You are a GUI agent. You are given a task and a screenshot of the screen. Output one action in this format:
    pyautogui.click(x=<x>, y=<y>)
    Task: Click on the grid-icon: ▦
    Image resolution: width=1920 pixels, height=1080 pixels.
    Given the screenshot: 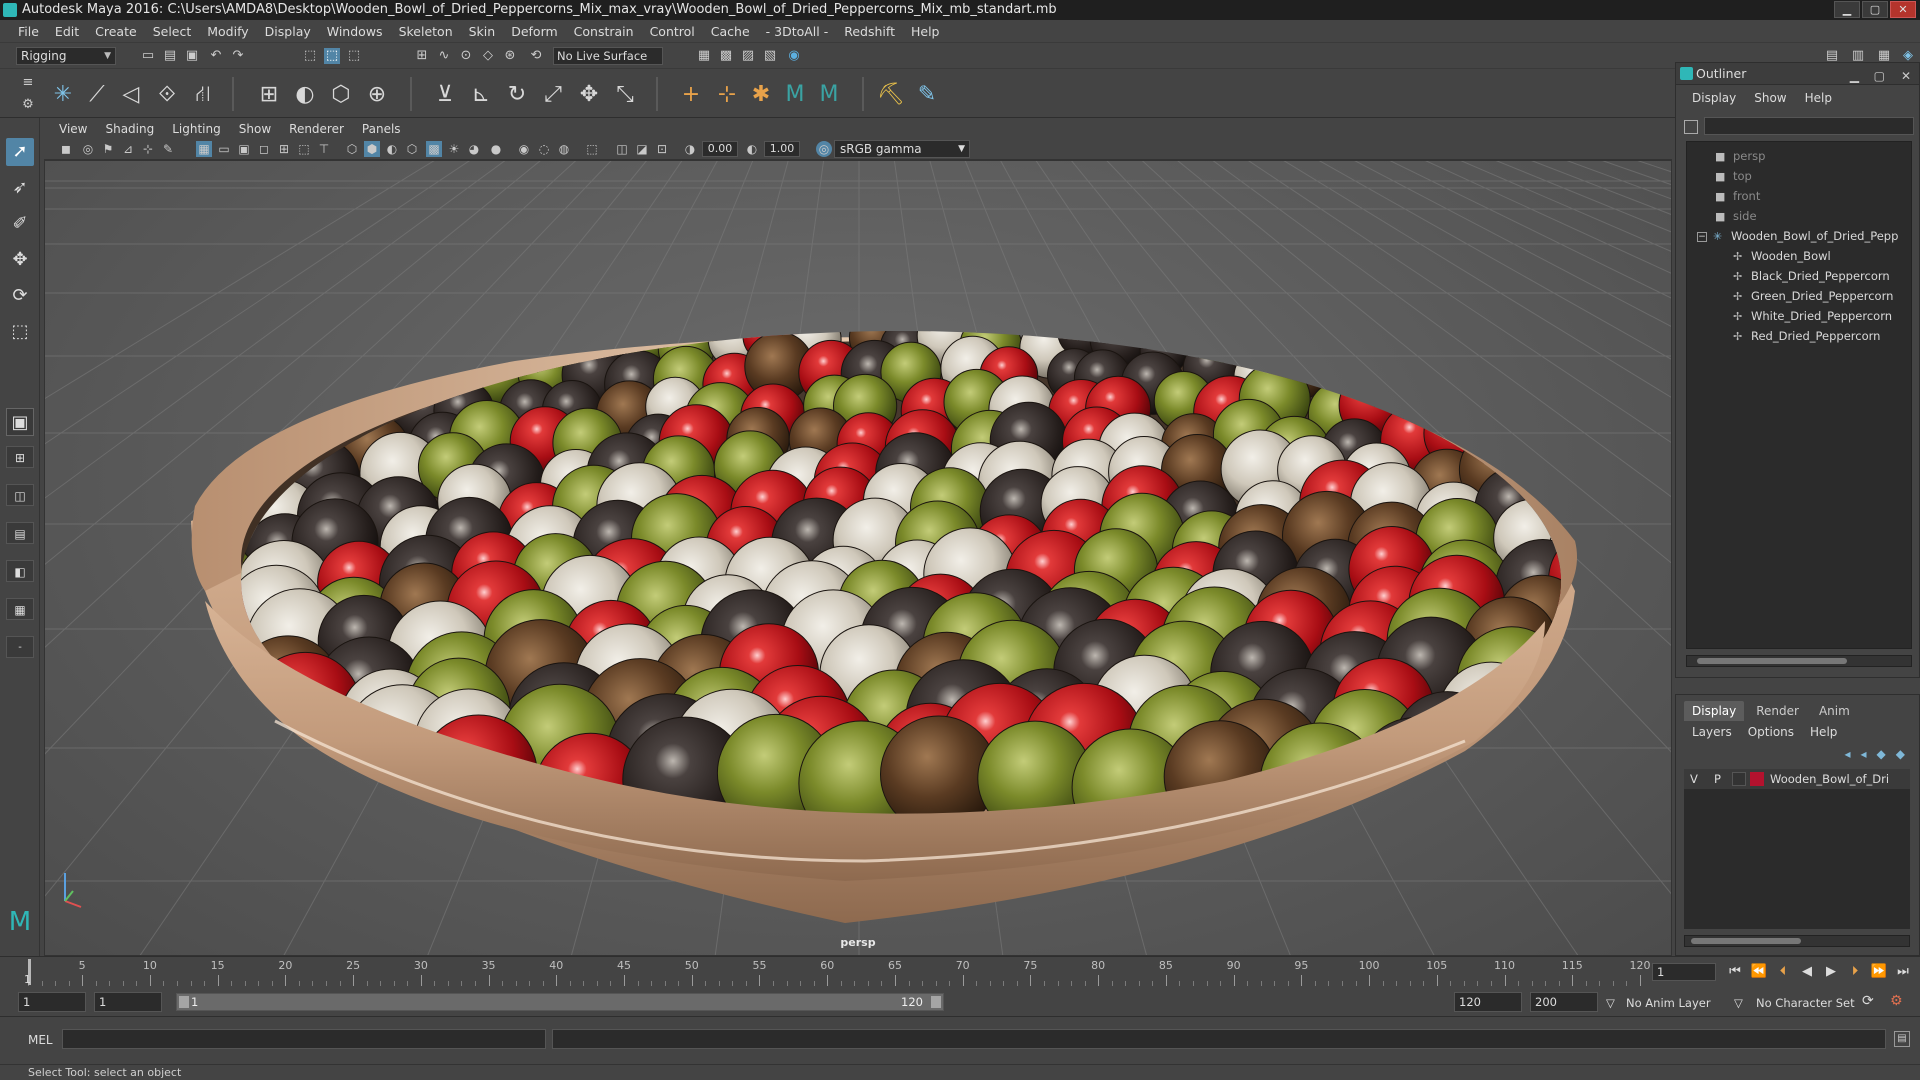 What is the action you would take?
    pyautogui.click(x=204, y=149)
    